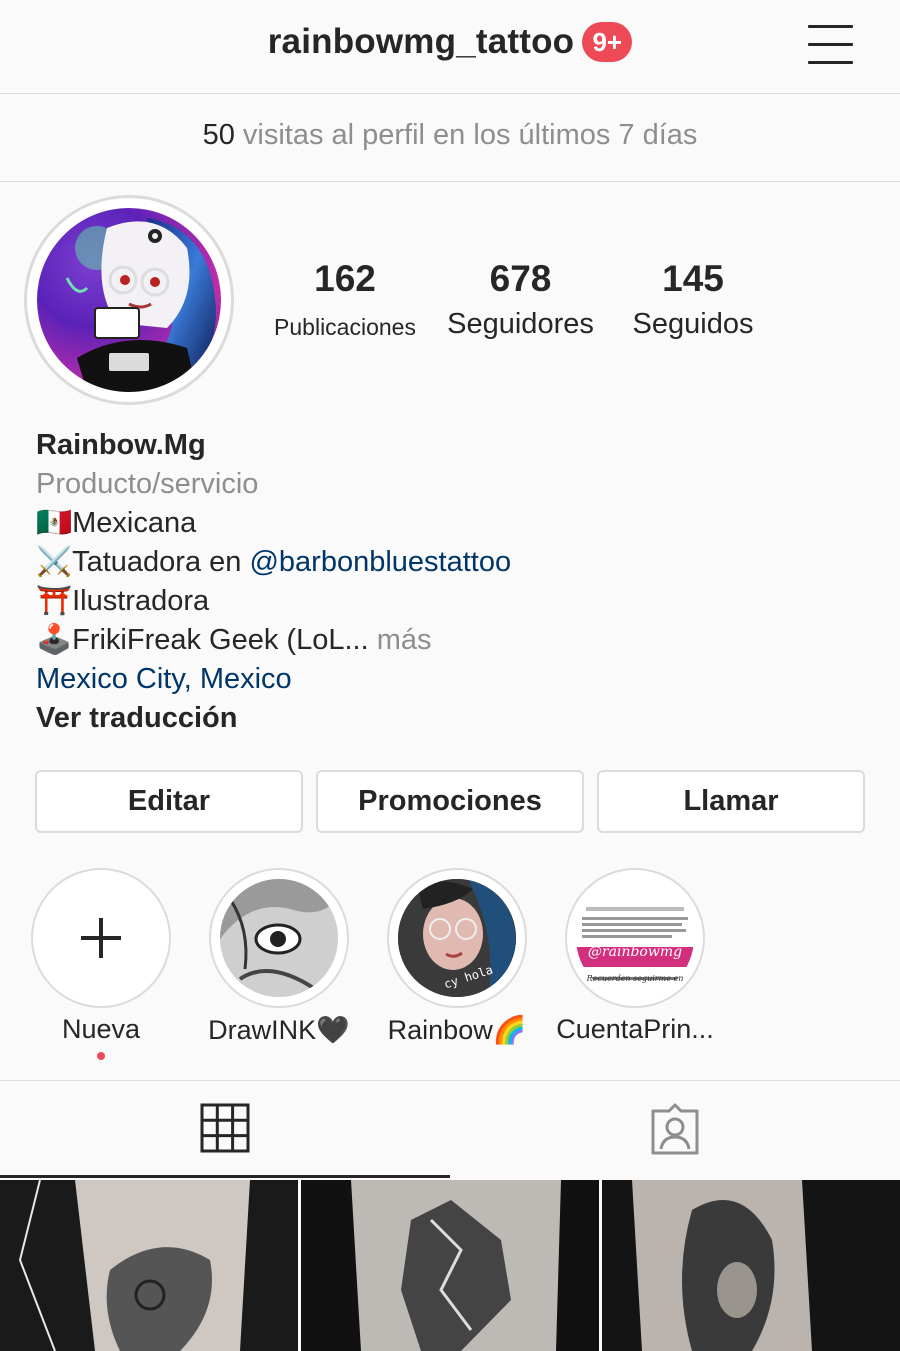 This screenshot has height=1351, width=900. Describe the element at coordinates (456, 523) in the screenshot. I see `bio-line-nationality: 🇲🇽Mexicana` at that location.